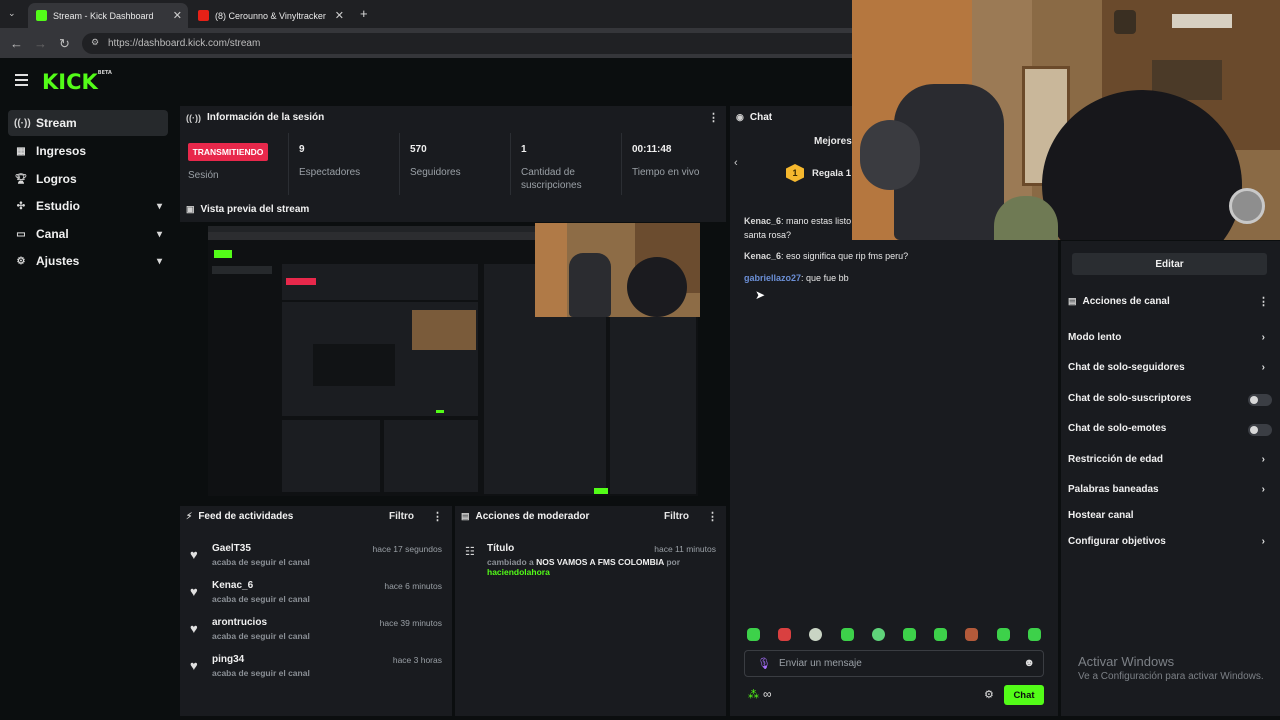 The height and width of the screenshot is (720, 1280). What do you see at coordinates (472, 43) in the screenshot?
I see `url-field: ⚙ https://dashboard.kick.com/stream` at bounding box center [472, 43].